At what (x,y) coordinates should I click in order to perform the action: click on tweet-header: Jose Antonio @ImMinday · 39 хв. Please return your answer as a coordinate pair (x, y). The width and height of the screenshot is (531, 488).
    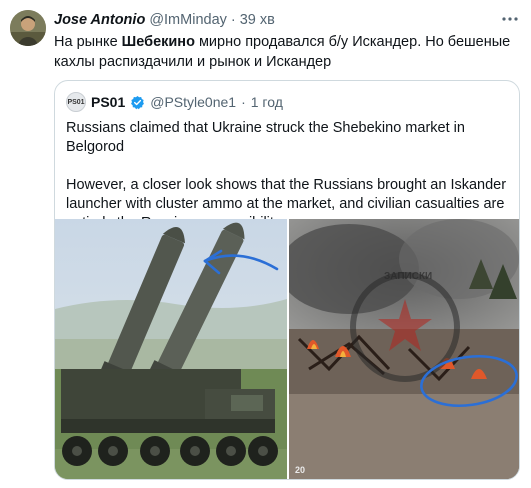
    Looking at the image, I should click on (164, 20).